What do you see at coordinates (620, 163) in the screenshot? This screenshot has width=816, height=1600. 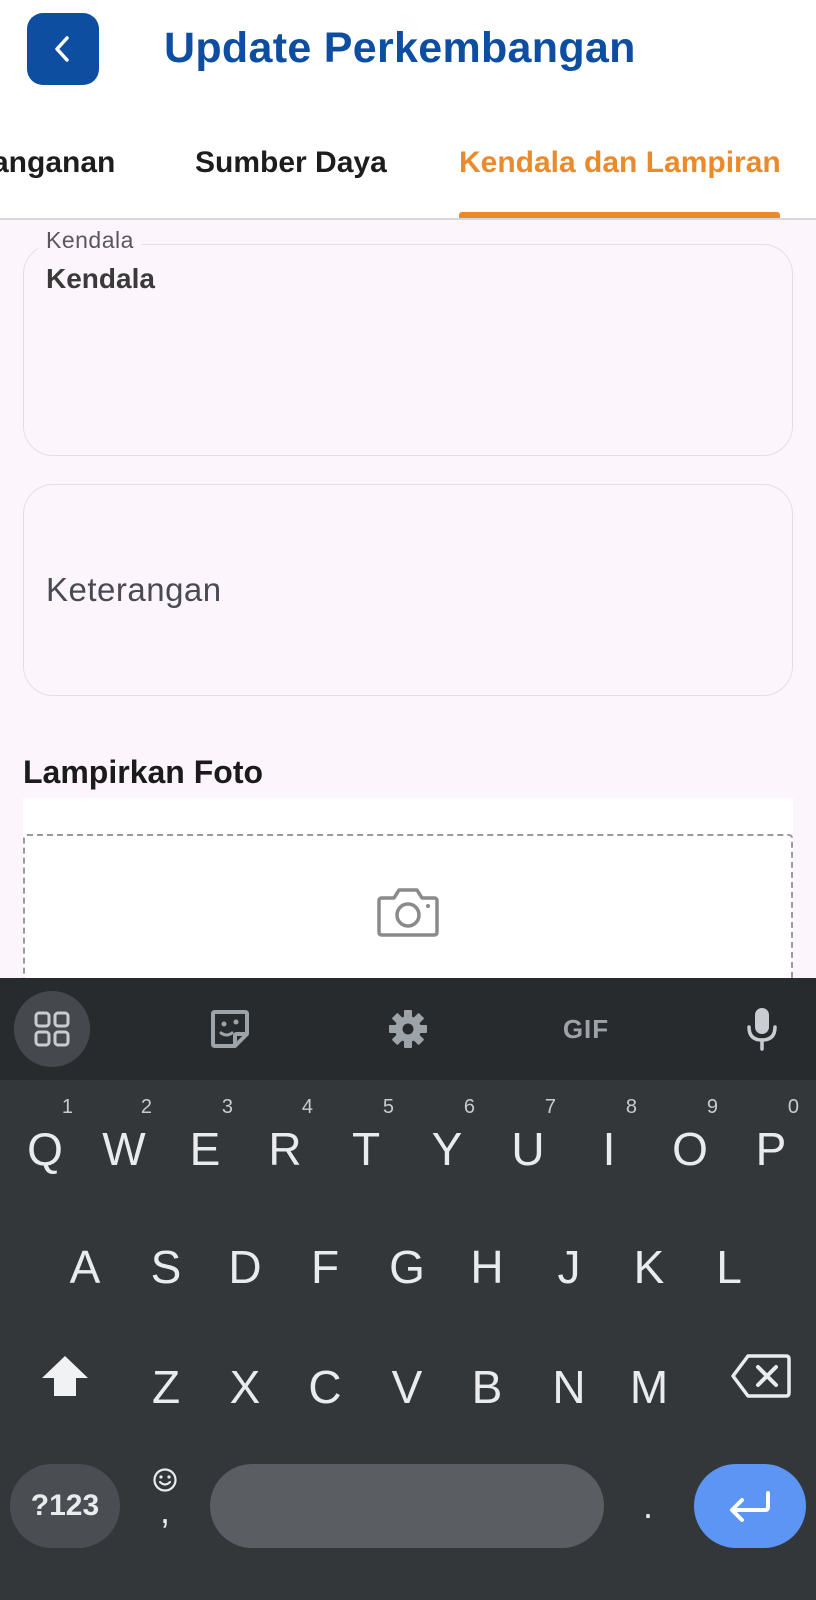 I see `tab-kendala-dan-lampiran: Kendala dan Lampiran` at bounding box center [620, 163].